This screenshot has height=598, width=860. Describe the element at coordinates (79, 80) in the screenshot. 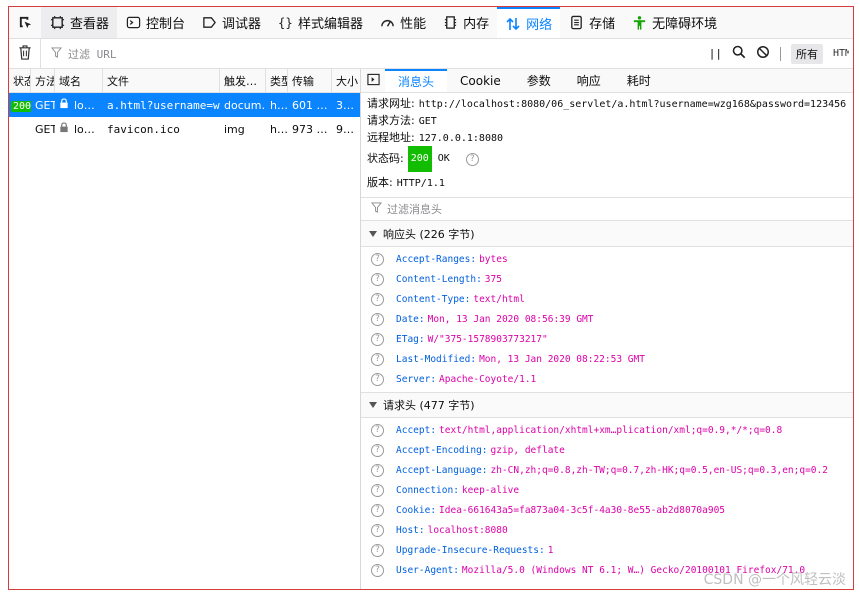

I see `col-domain: 域名` at that location.